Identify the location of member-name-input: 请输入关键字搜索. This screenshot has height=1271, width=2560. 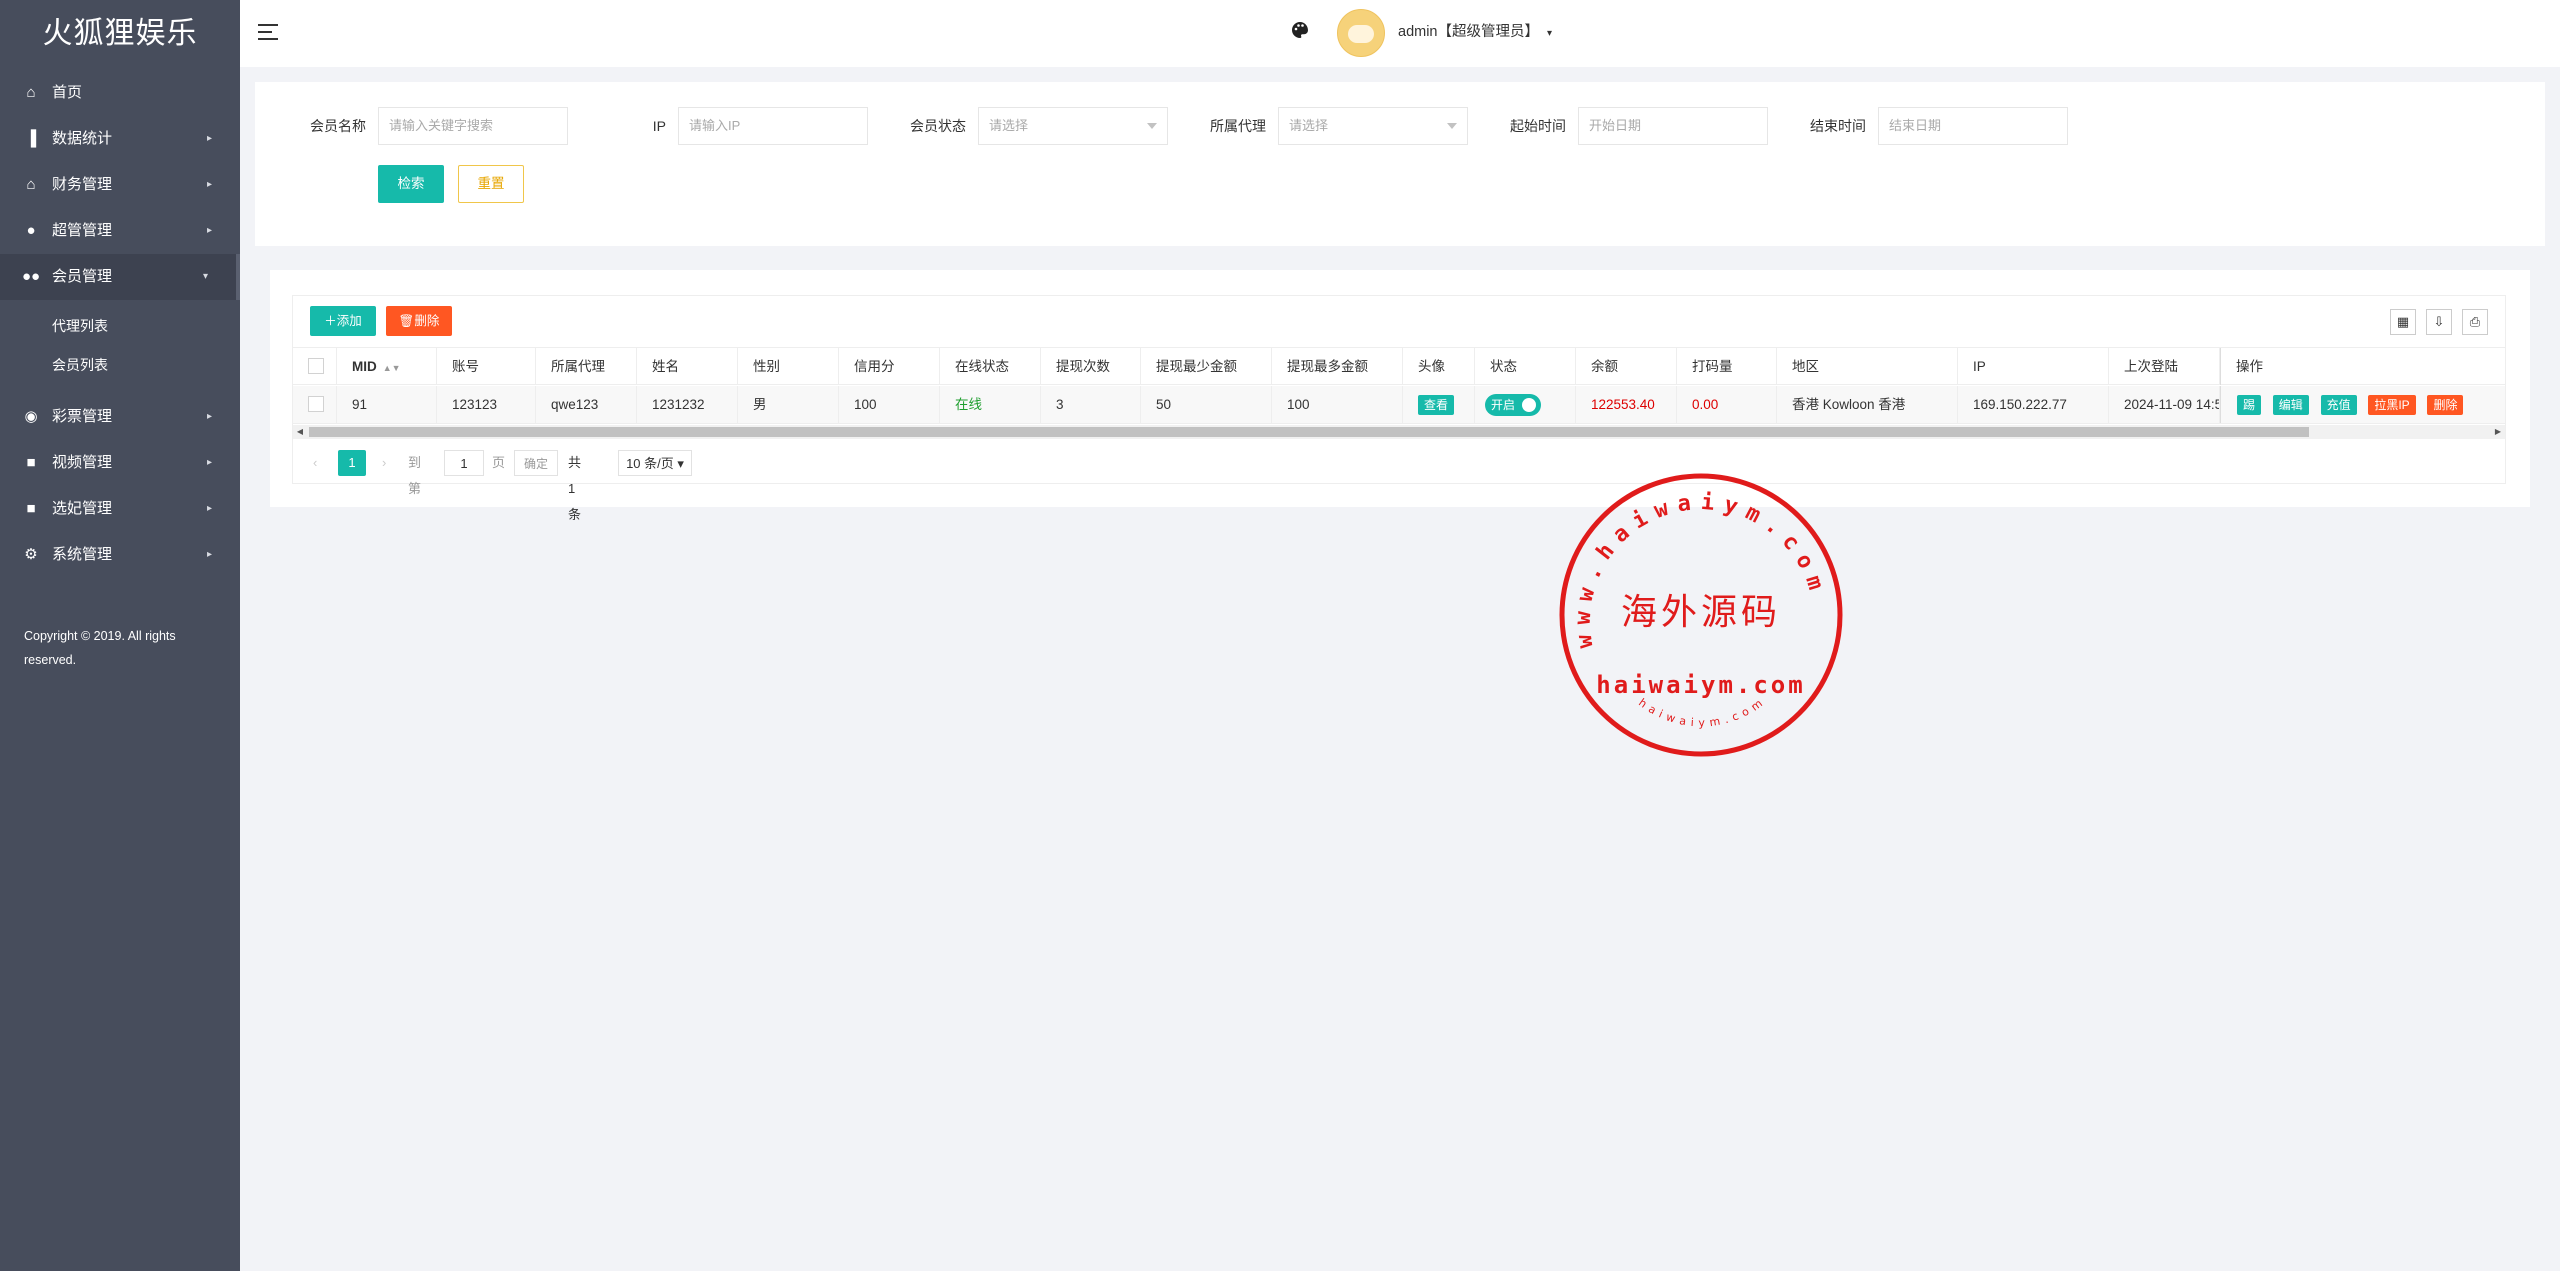
(473, 126).